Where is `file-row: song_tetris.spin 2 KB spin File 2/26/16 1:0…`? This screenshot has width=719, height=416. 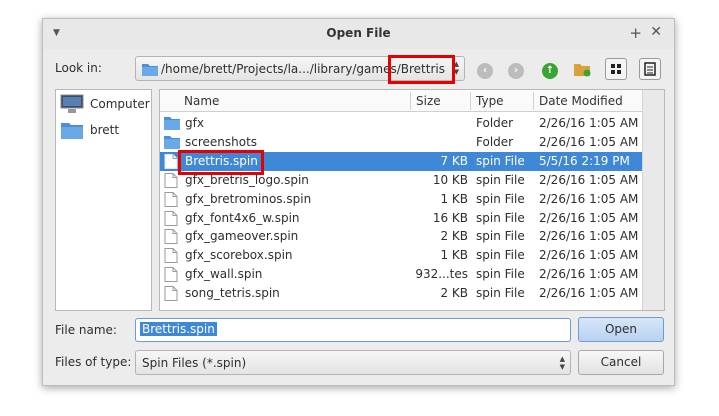
file-row: song_tetris.spin 2 KB spin File 2/26/16 1:0… is located at coordinates (401, 293).